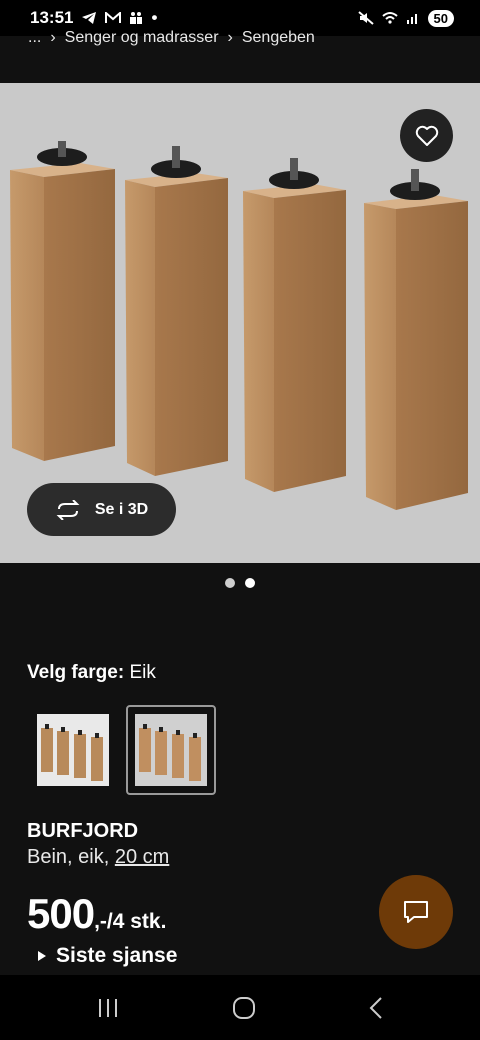  I want to click on last-chance-label: Siste sjanse, so click(117, 955).